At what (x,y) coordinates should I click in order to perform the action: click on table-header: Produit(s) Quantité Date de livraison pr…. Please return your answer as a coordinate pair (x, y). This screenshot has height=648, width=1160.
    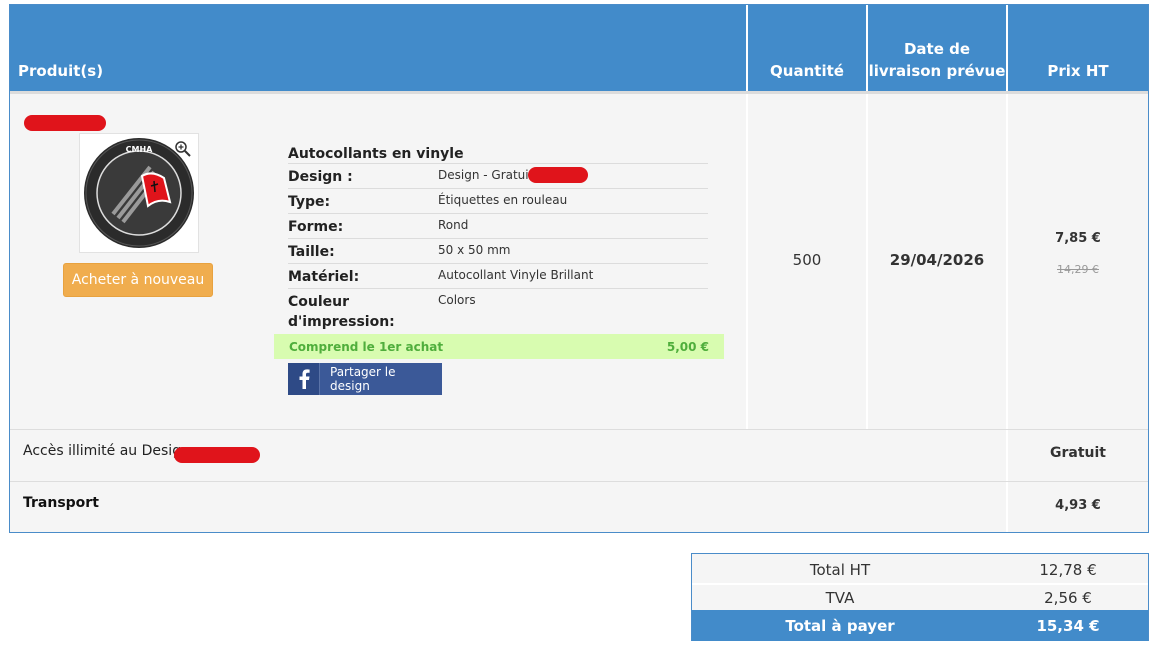
    Looking at the image, I should click on (579, 48).